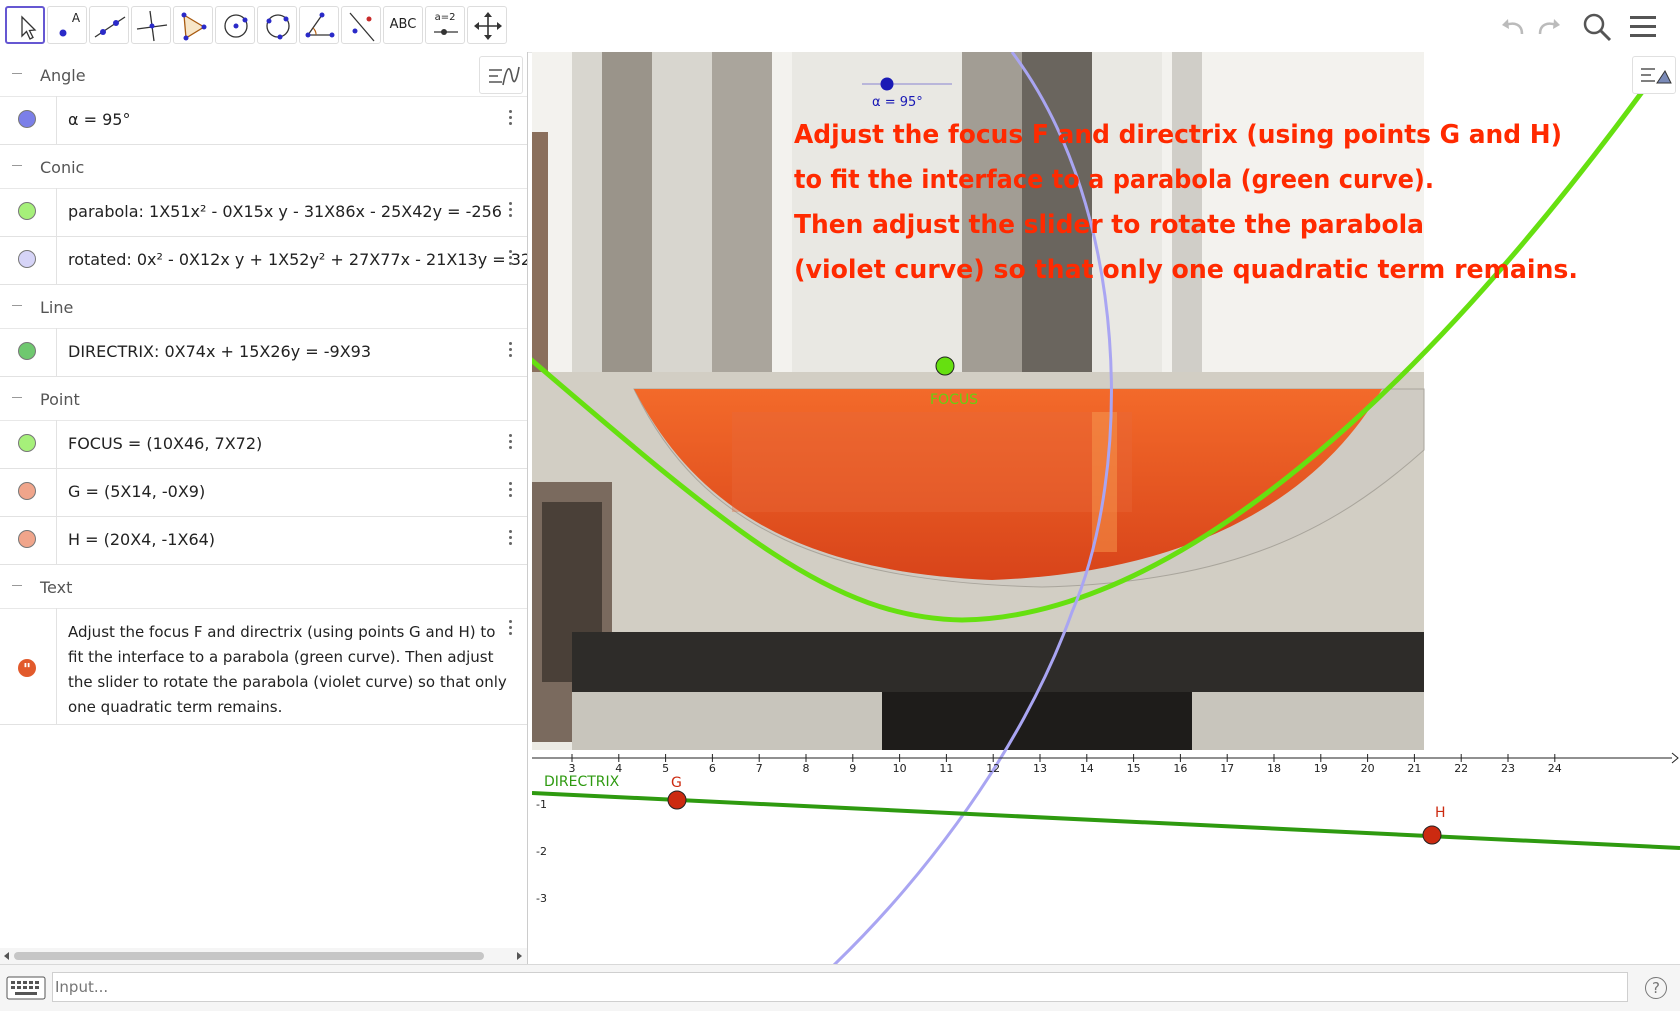  I want to click on visibility-toggle-parabola, so click(27, 211).